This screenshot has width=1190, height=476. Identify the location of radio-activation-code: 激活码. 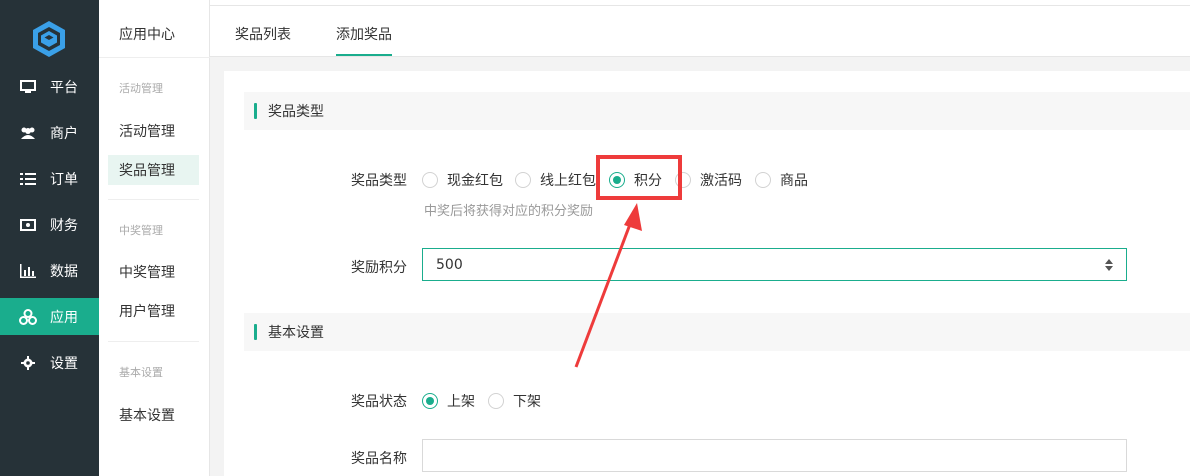
(708, 180).